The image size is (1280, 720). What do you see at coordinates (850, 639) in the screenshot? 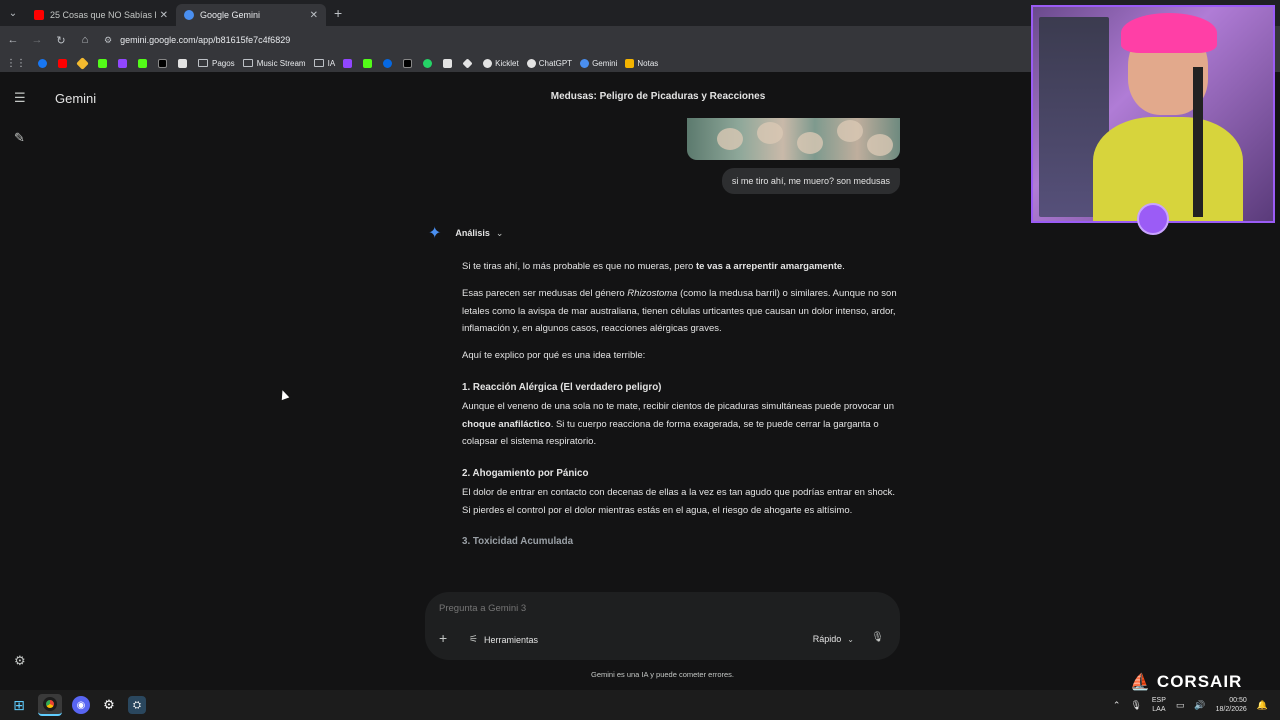
I see `chevron-down-icon: ⌄` at bounding box center [850, 639].